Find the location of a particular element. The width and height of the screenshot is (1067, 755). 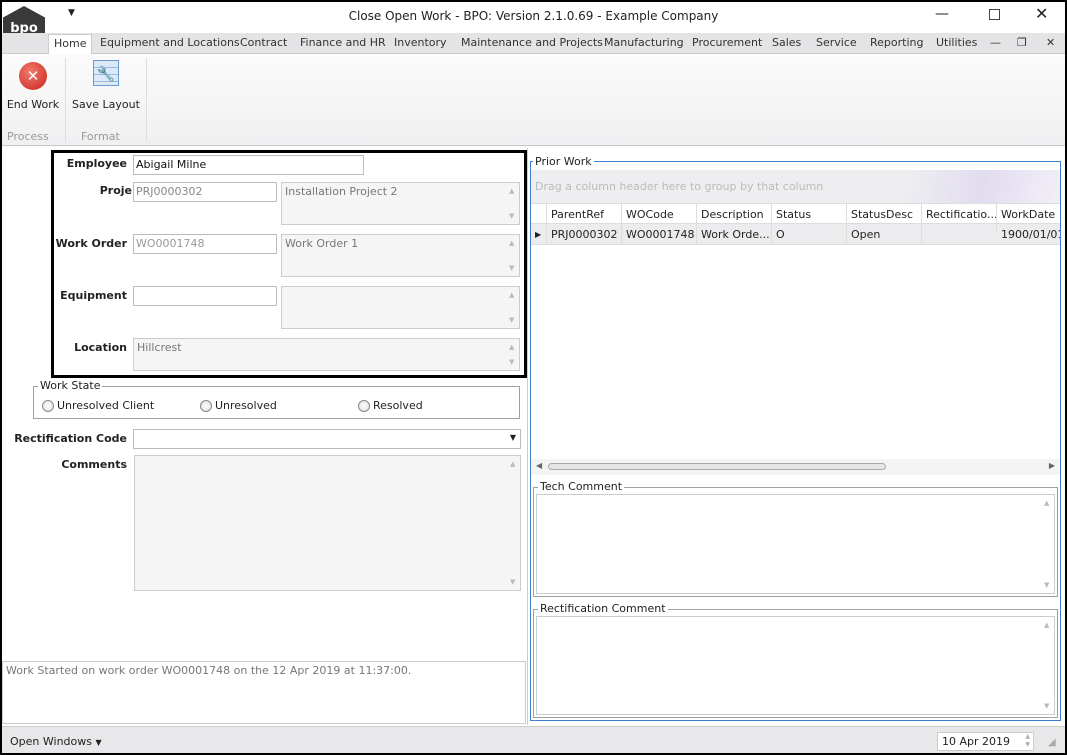

tab-contract: Contract is located at coordinates (263, 42).